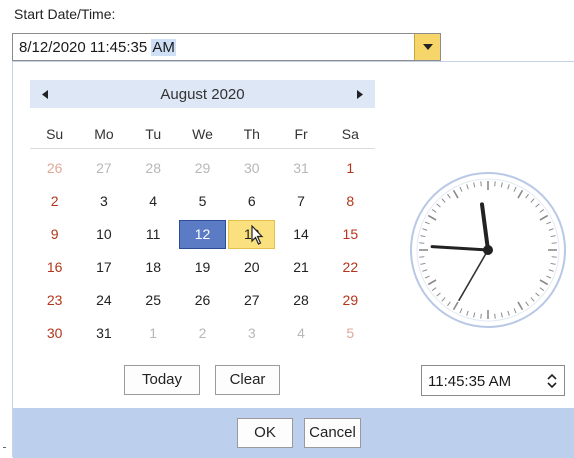 The height and width of the screenshot is (458, 574). I want to click on day-cell: 8, so click(350, 201).